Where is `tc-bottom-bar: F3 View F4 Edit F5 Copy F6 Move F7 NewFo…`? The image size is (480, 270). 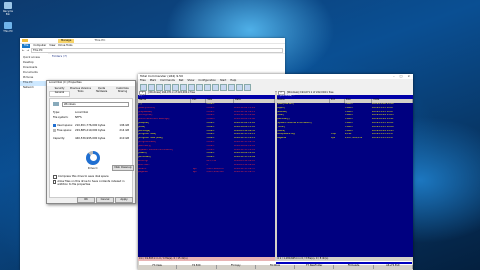
tc-bottom-bar: F3 View F4 Edit F5 Copy F6 Move F7 NewFo… is located at coordinates (275, 265).